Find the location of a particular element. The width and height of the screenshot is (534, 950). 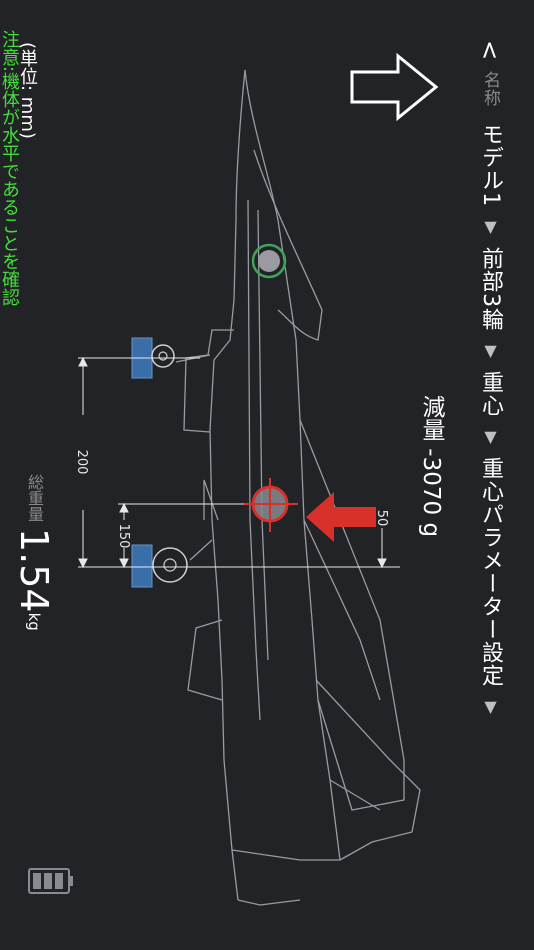

cg-shift-arrow-icon is located at coordinates (341, 517).